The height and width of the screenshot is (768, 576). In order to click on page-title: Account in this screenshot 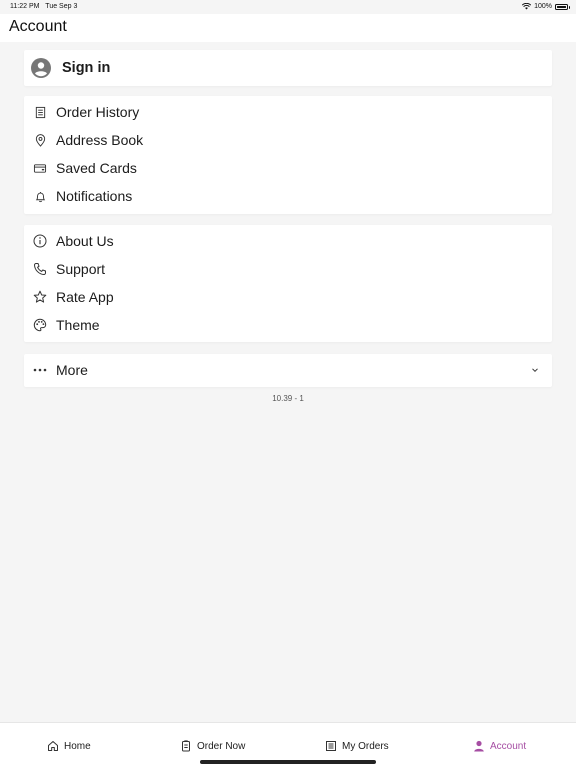, I will do `click(38, 26)`.